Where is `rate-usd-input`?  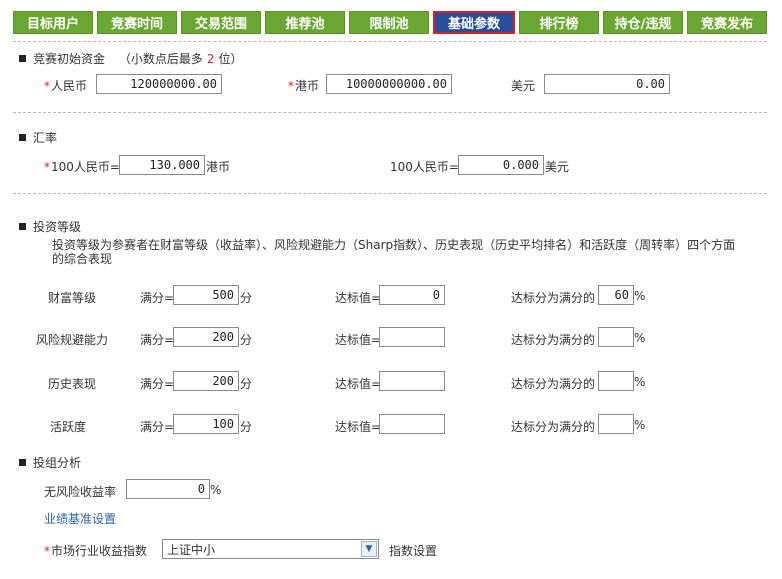 rate-usd-input is located at coordinates (501, 165).